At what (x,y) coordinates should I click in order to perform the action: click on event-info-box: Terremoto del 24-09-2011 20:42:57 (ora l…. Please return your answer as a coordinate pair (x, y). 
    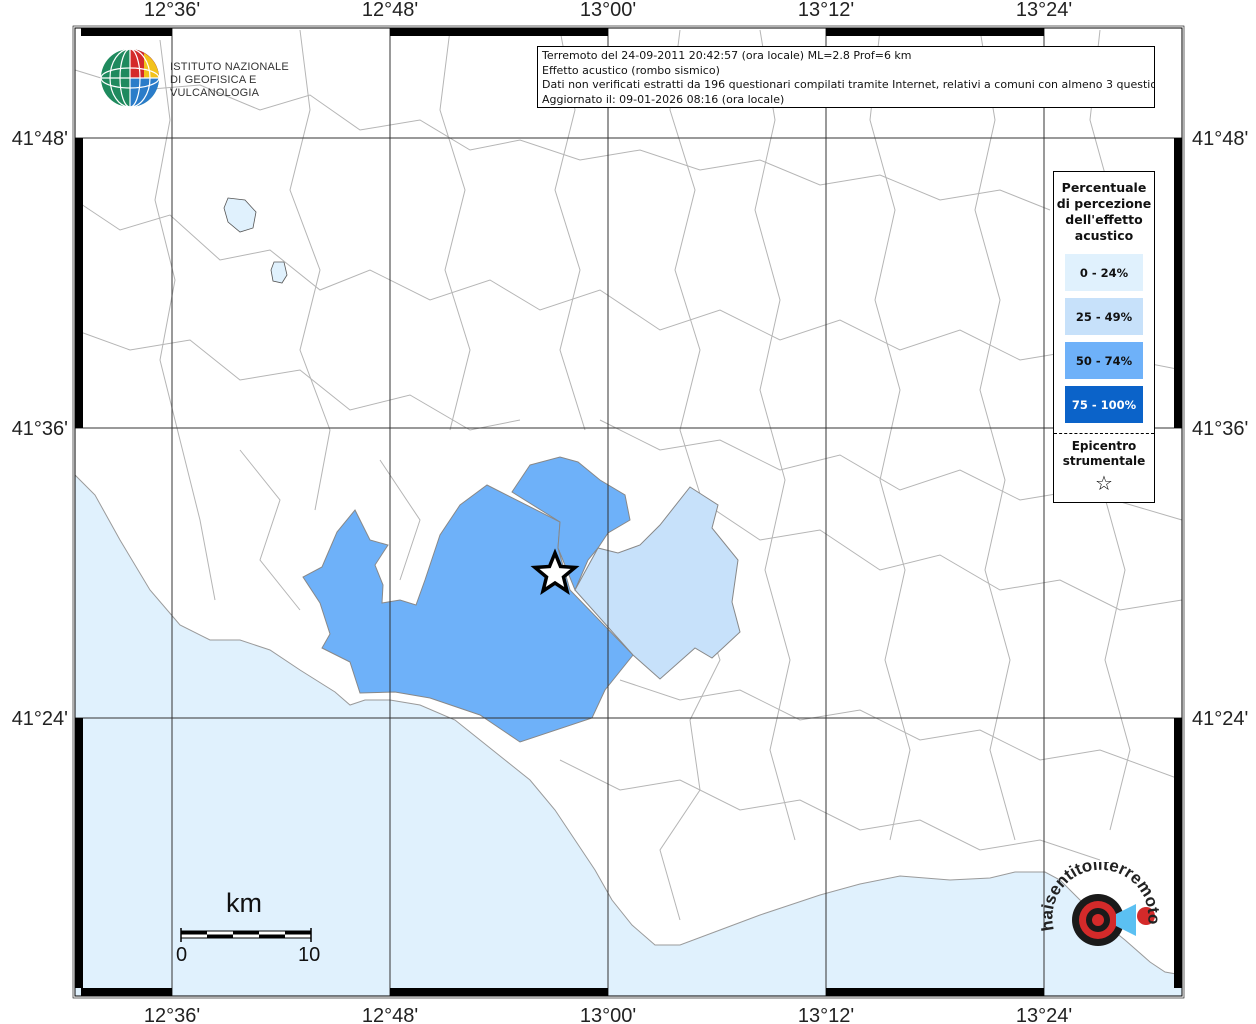
    Looking at the image, I should click on (846, 77).